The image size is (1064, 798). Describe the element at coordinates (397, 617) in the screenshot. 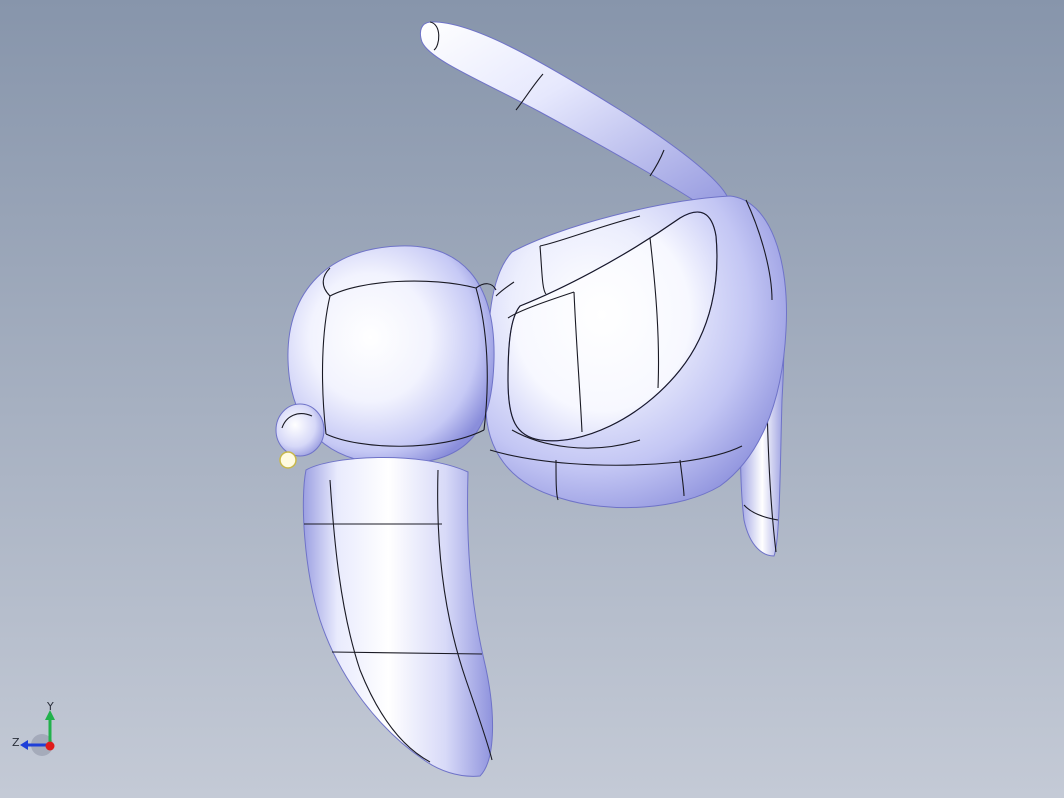

I see `leg-part` at that location.